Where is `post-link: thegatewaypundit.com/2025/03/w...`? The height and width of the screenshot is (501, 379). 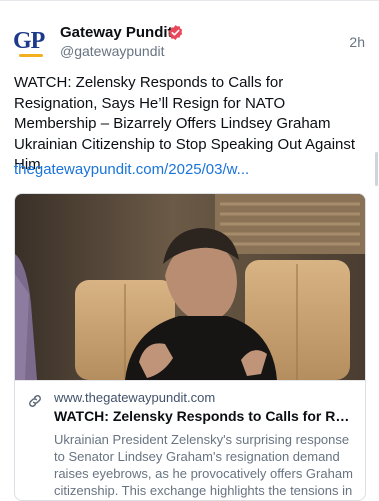
post-link: thegatewaypundit.com/2025/03/w... is located at coordinates (131, 169).